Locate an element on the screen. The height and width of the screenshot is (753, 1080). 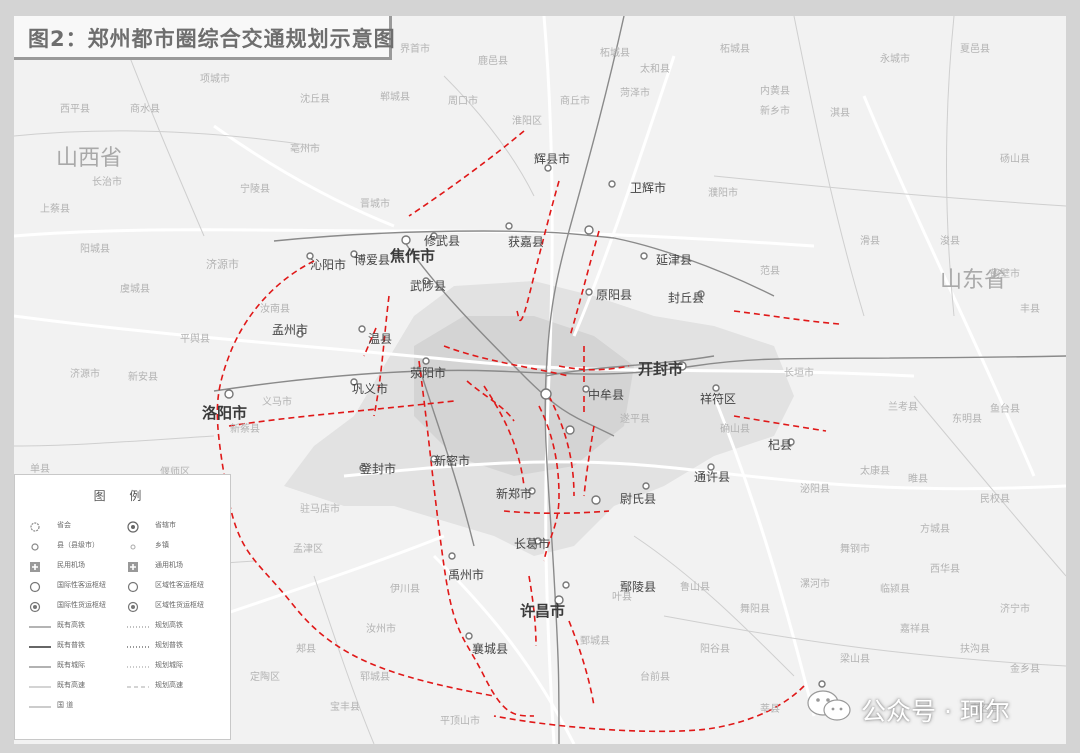
faint-place-label: 鲁山县 is located at coordinates (695, 587).